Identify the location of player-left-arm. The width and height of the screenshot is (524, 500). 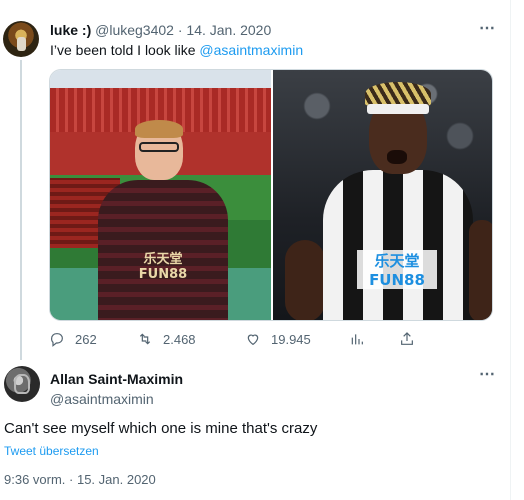
(305, 280).